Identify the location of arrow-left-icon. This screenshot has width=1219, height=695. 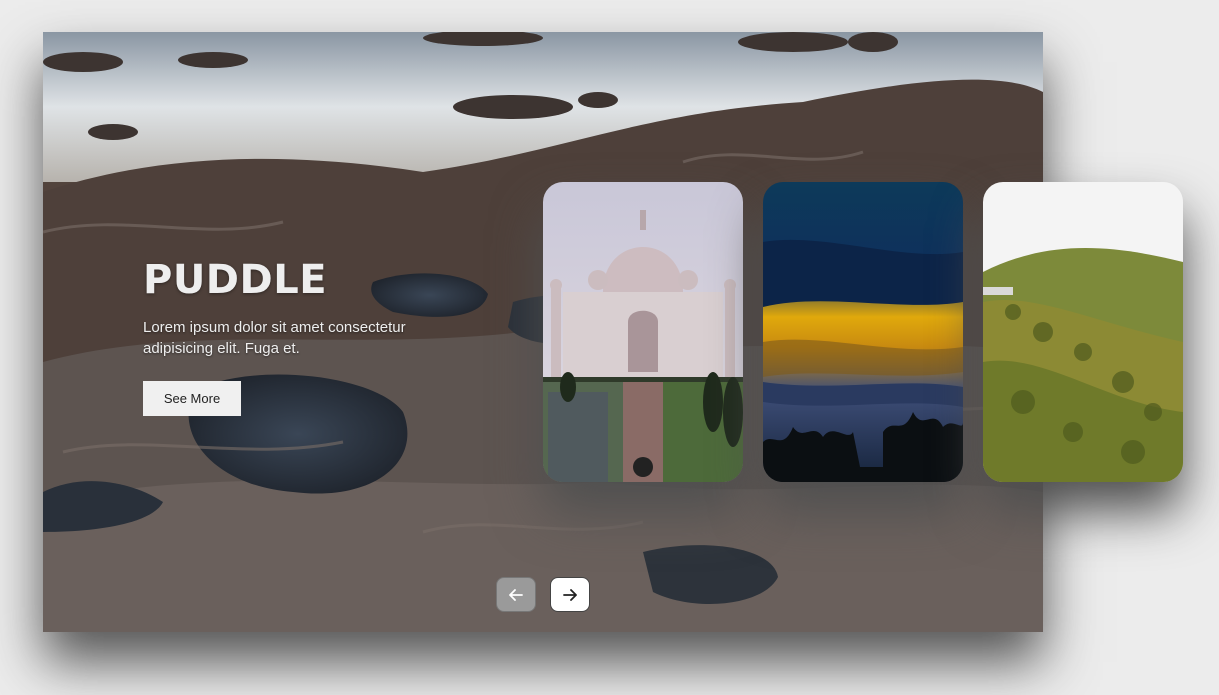
(516, 594).